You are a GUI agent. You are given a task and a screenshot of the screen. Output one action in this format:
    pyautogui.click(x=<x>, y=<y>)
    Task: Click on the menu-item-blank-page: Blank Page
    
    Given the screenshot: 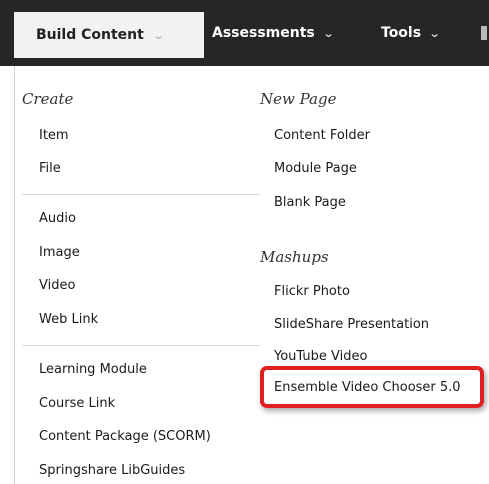 What is the action you would take?
    pyautogui.click(x=310, y=202)
    